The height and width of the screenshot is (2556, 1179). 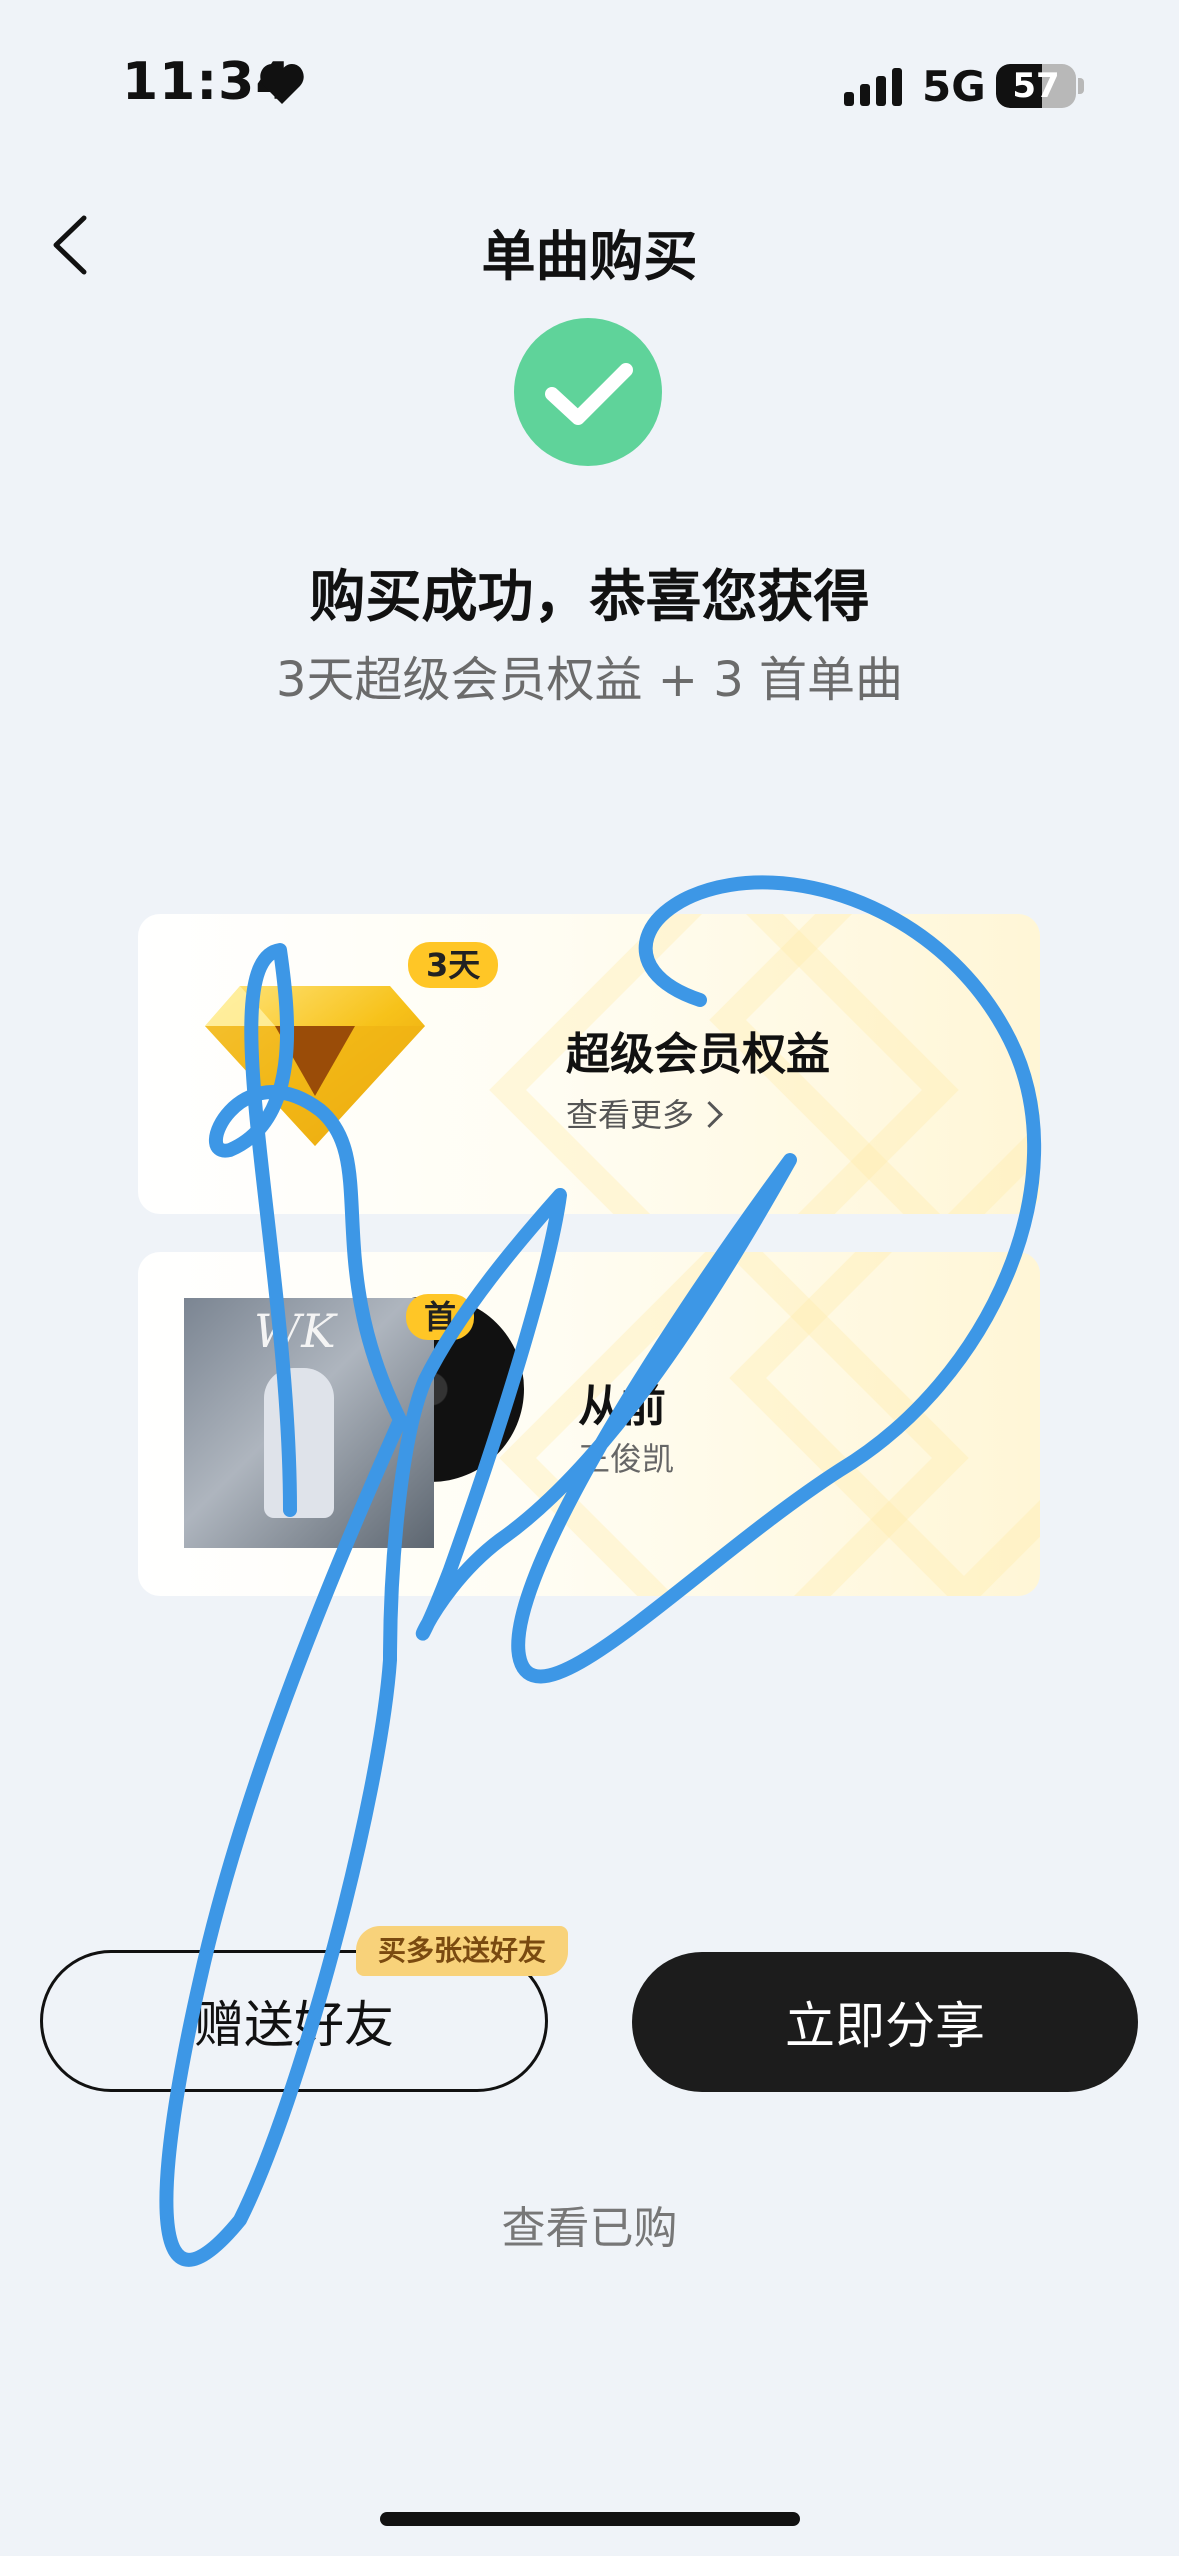 What do you see at coordinates (885, 2026) in the screenshot?
I see `share-now-label: 立即分享` at bounding box center [885, 2026].